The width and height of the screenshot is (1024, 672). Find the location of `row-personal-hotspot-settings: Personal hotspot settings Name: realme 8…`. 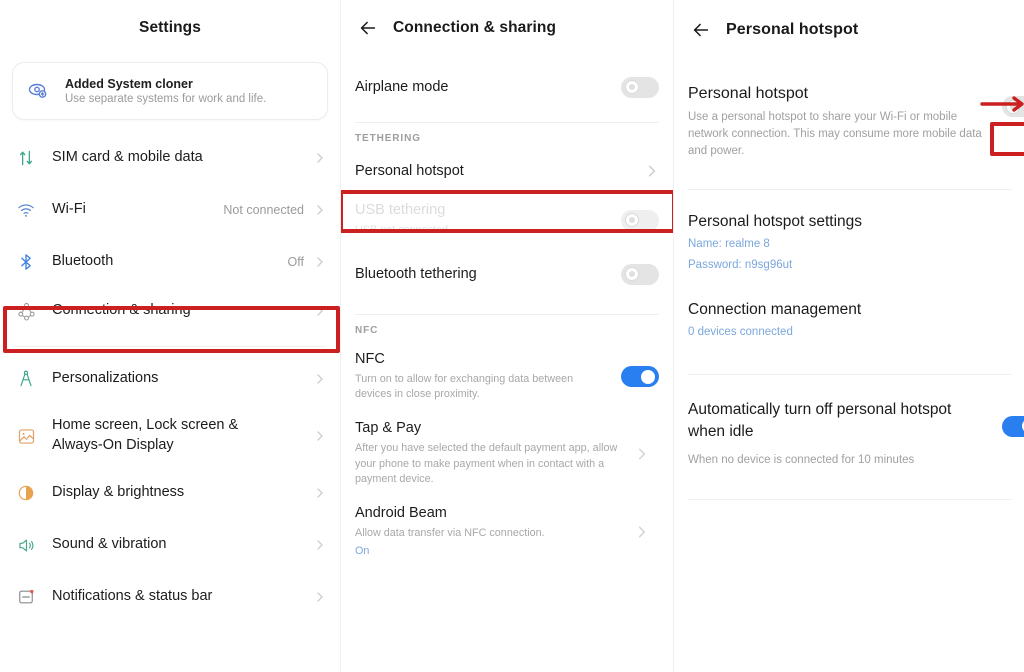

row-personal-hotspot-settings: Personal hotspot settings Name: realme 8… is located at coordinates (849, 241).